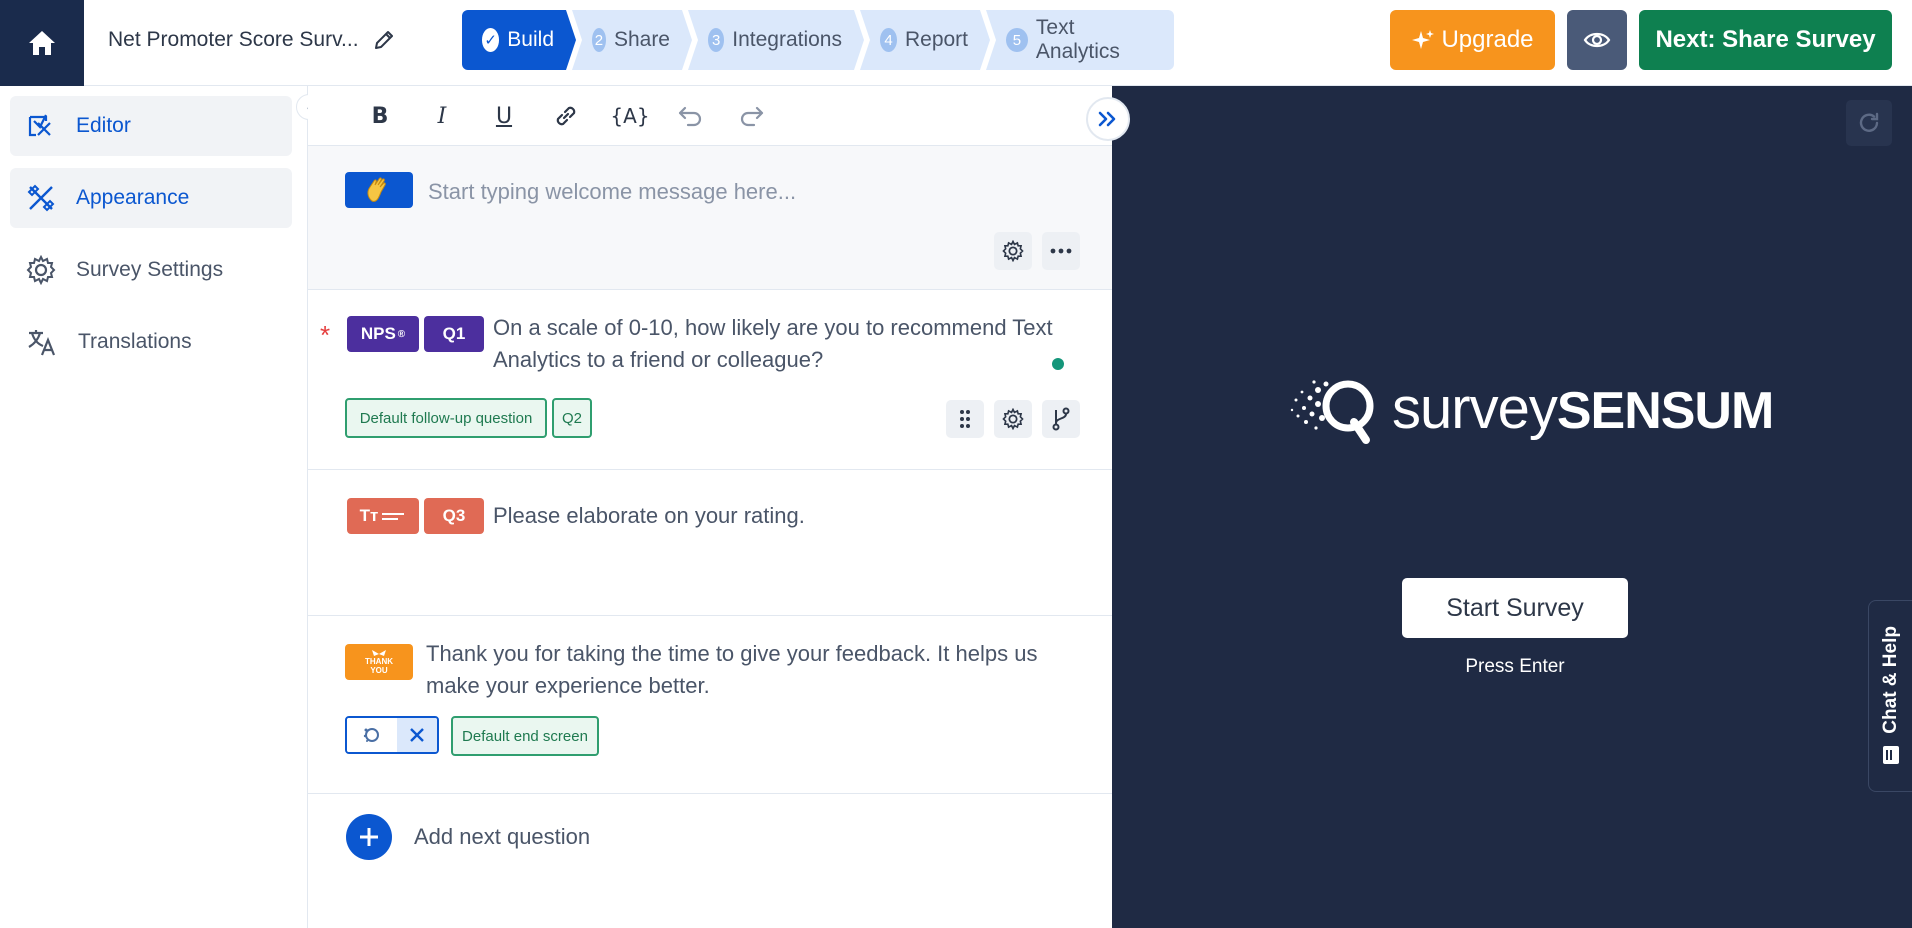 The width and height of the screenshot is (1912, 928). What do you see at coordinates (490, 40) in the screenshot?
I see `check-icon: ✓` at bounding box center [490, 40].